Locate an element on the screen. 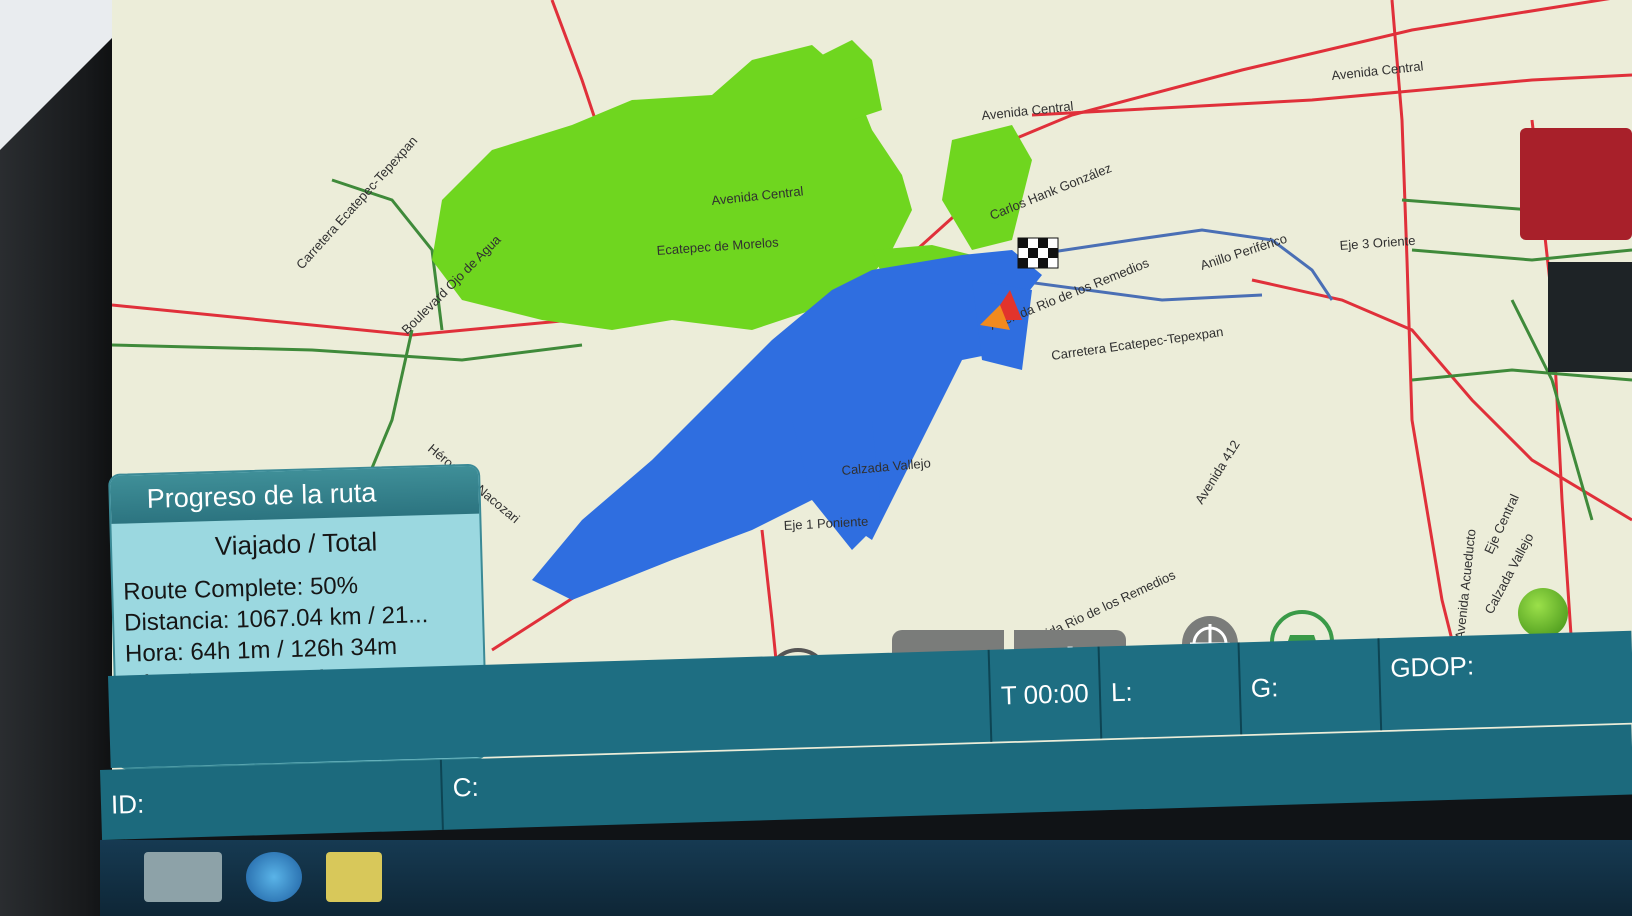 This screenshot has height=916, width=1632. stop-button is located at coordinates (1576, 184).